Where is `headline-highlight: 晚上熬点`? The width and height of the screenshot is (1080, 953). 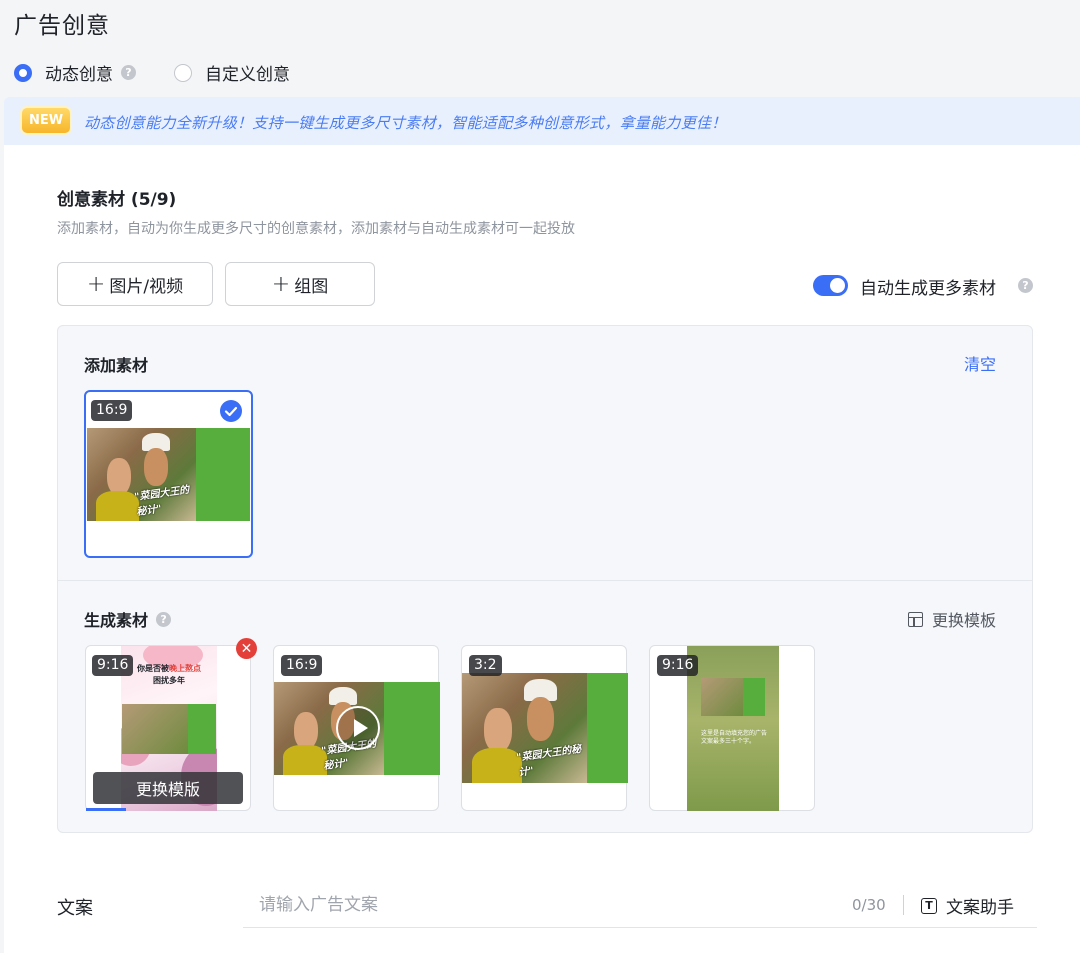
headline-highlight: 晚上熬点 is located at coordinates (185, 668).